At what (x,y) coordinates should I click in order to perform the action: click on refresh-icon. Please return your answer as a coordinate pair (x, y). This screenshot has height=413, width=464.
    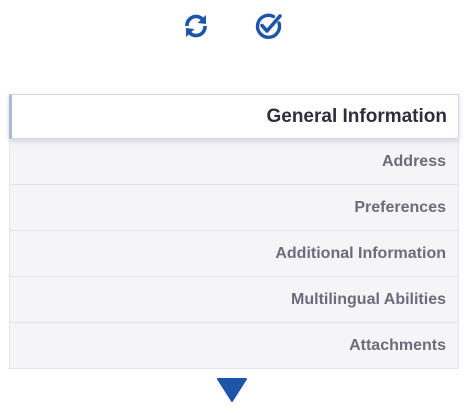
    Looking at the image, I should click on (196, 26).